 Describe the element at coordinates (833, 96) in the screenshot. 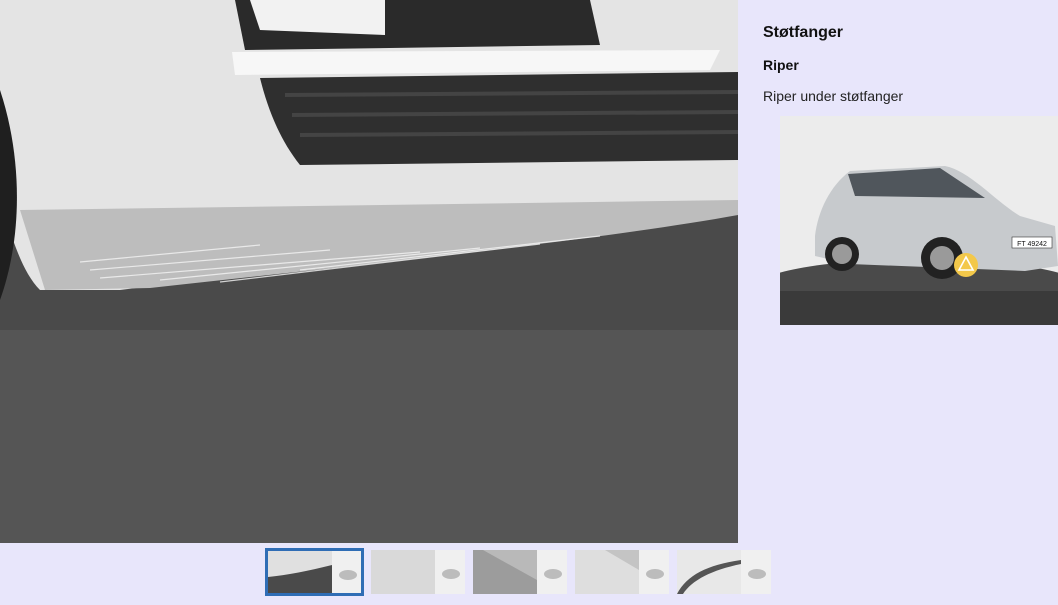

I see `damage-description: Riper under støtfanger` at that location.